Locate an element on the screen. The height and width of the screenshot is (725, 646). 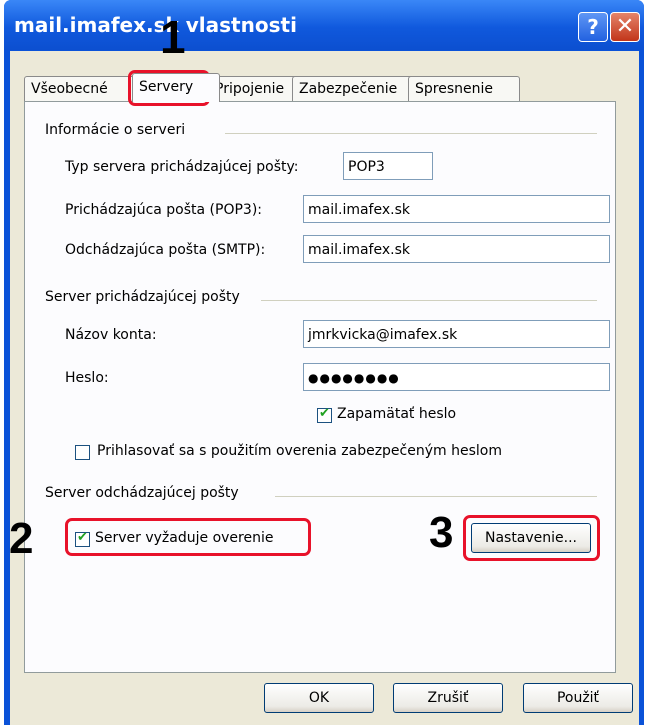
cancel-button: Zrušiť is located at coordinates (448, 698).